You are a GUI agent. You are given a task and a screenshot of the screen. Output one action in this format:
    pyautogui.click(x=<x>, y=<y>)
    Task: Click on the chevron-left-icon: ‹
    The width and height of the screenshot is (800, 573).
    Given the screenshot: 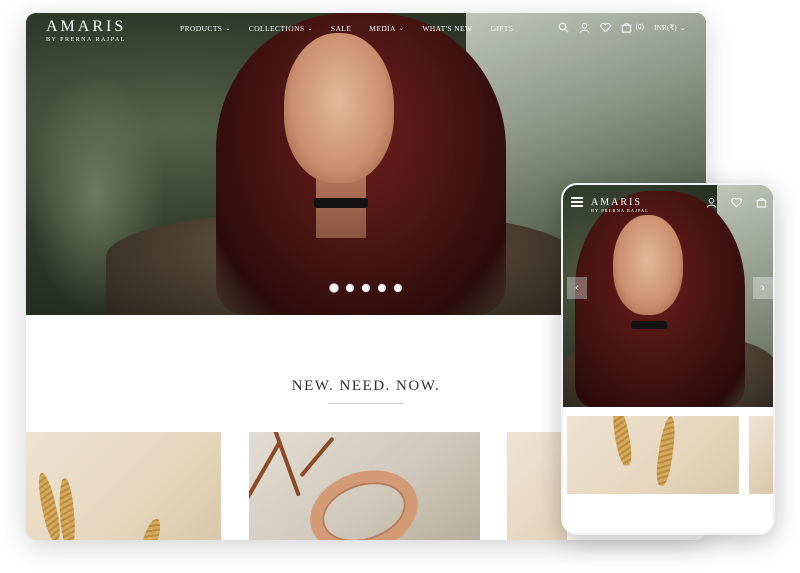 What is the action you would take?
    pyautogui.click(x=577, y=288)
    